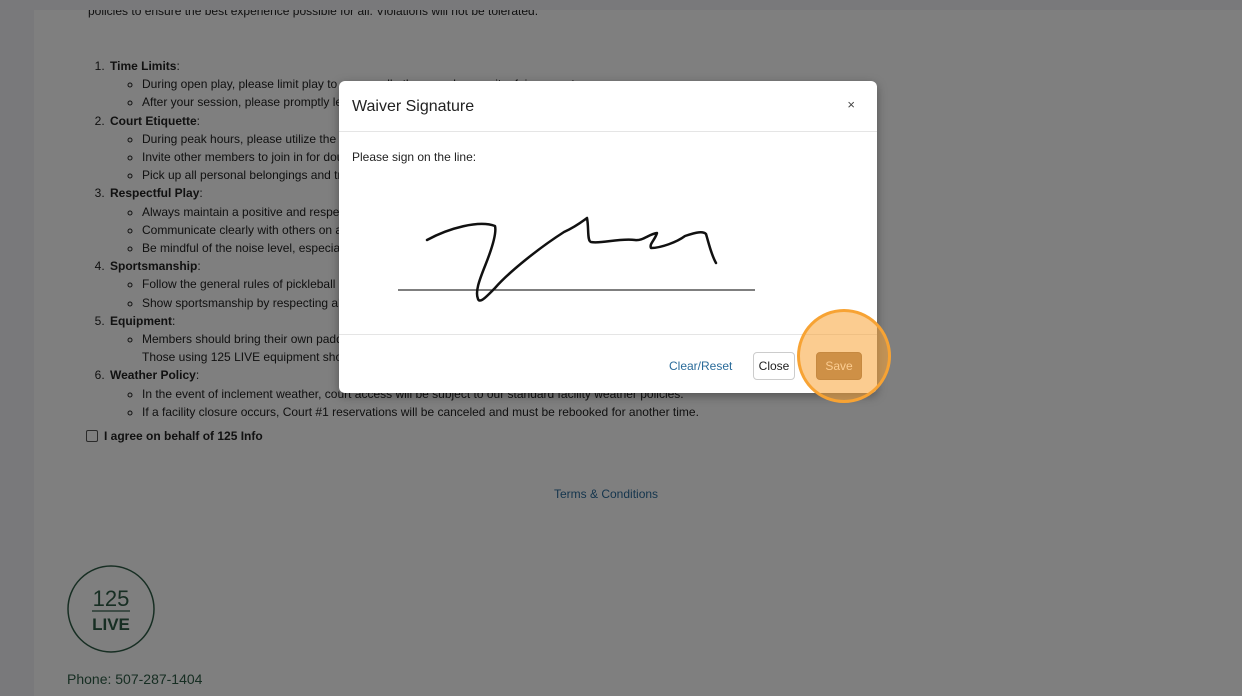  Describe the element at coordinates (413, 106) in the screenshot. I see `modal-title: Waiver Signature` at that location.